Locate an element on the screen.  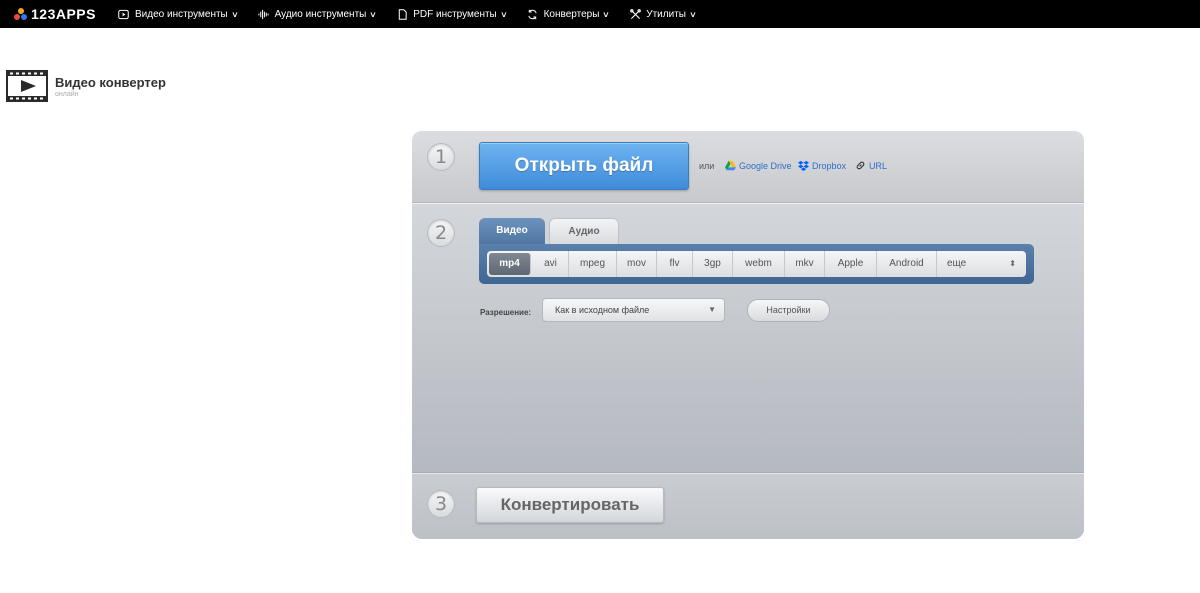
tab-audio: Аудио is located at coordinates (584, 231).